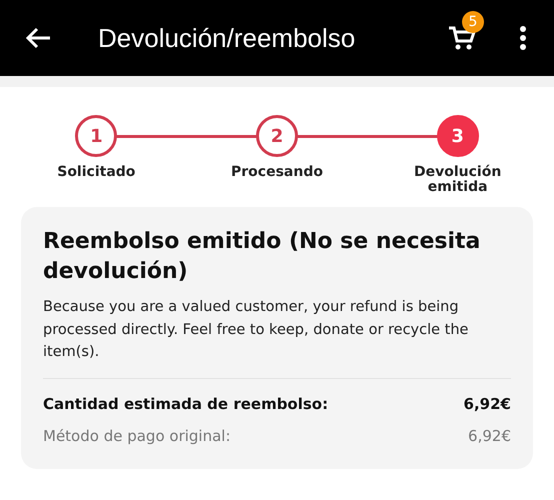 The width and height of the screenshot is (554, 500). Describe the element at coordinates (457, 179) in the screenshot. I see `step-label: Devolución emitida` at that location.